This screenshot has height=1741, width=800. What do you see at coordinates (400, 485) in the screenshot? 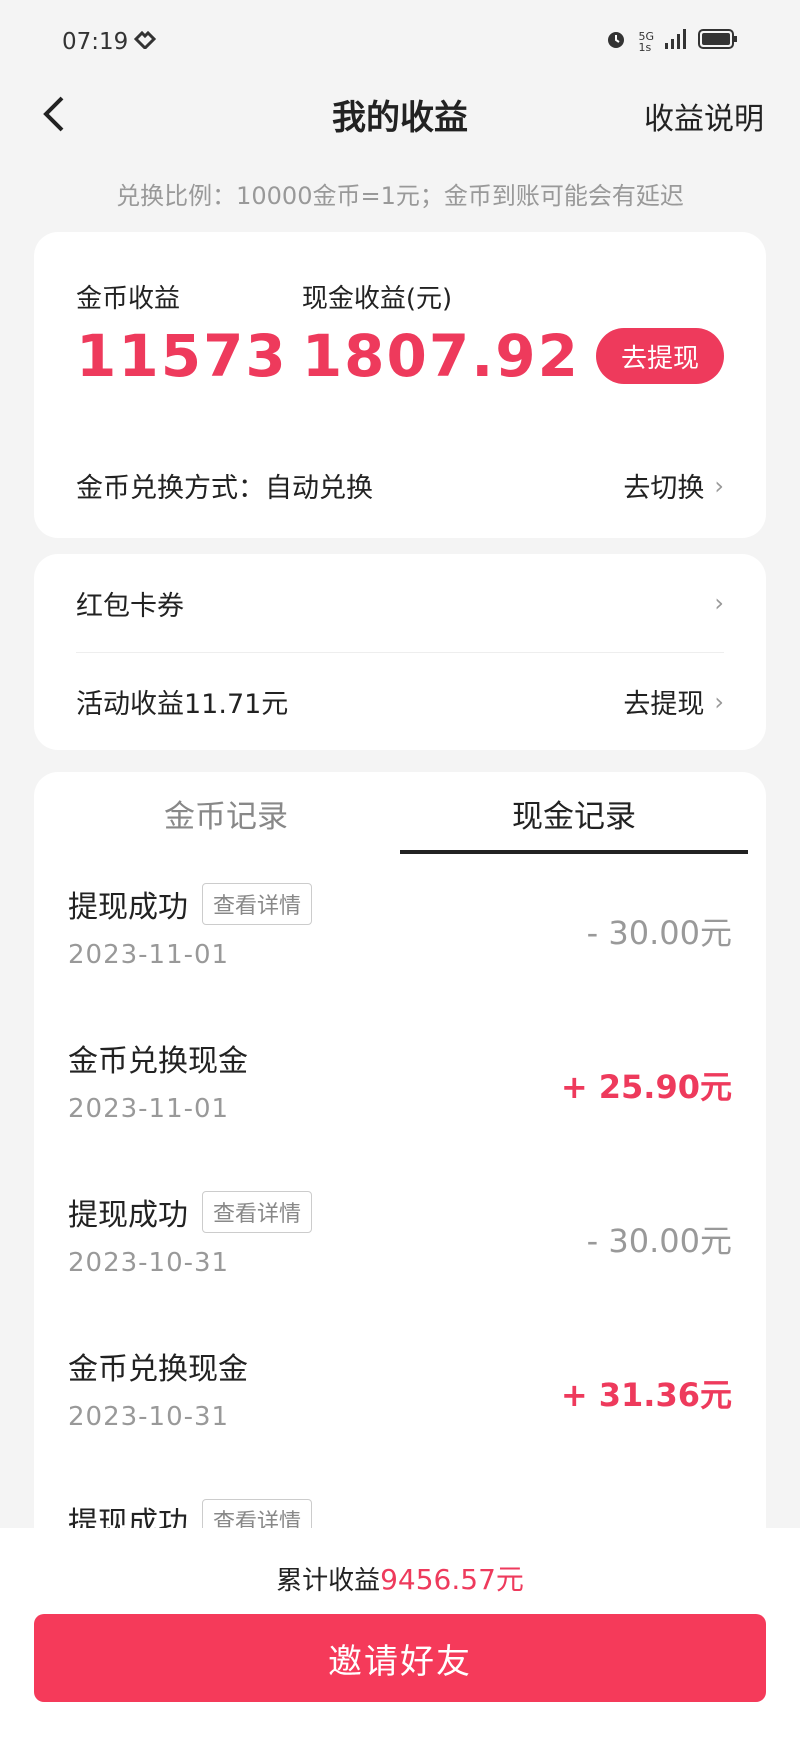
I see `exchange-mode-row: 金币兑换方式：自动兑换 去切换 ›` at bounding box center [400, 485].